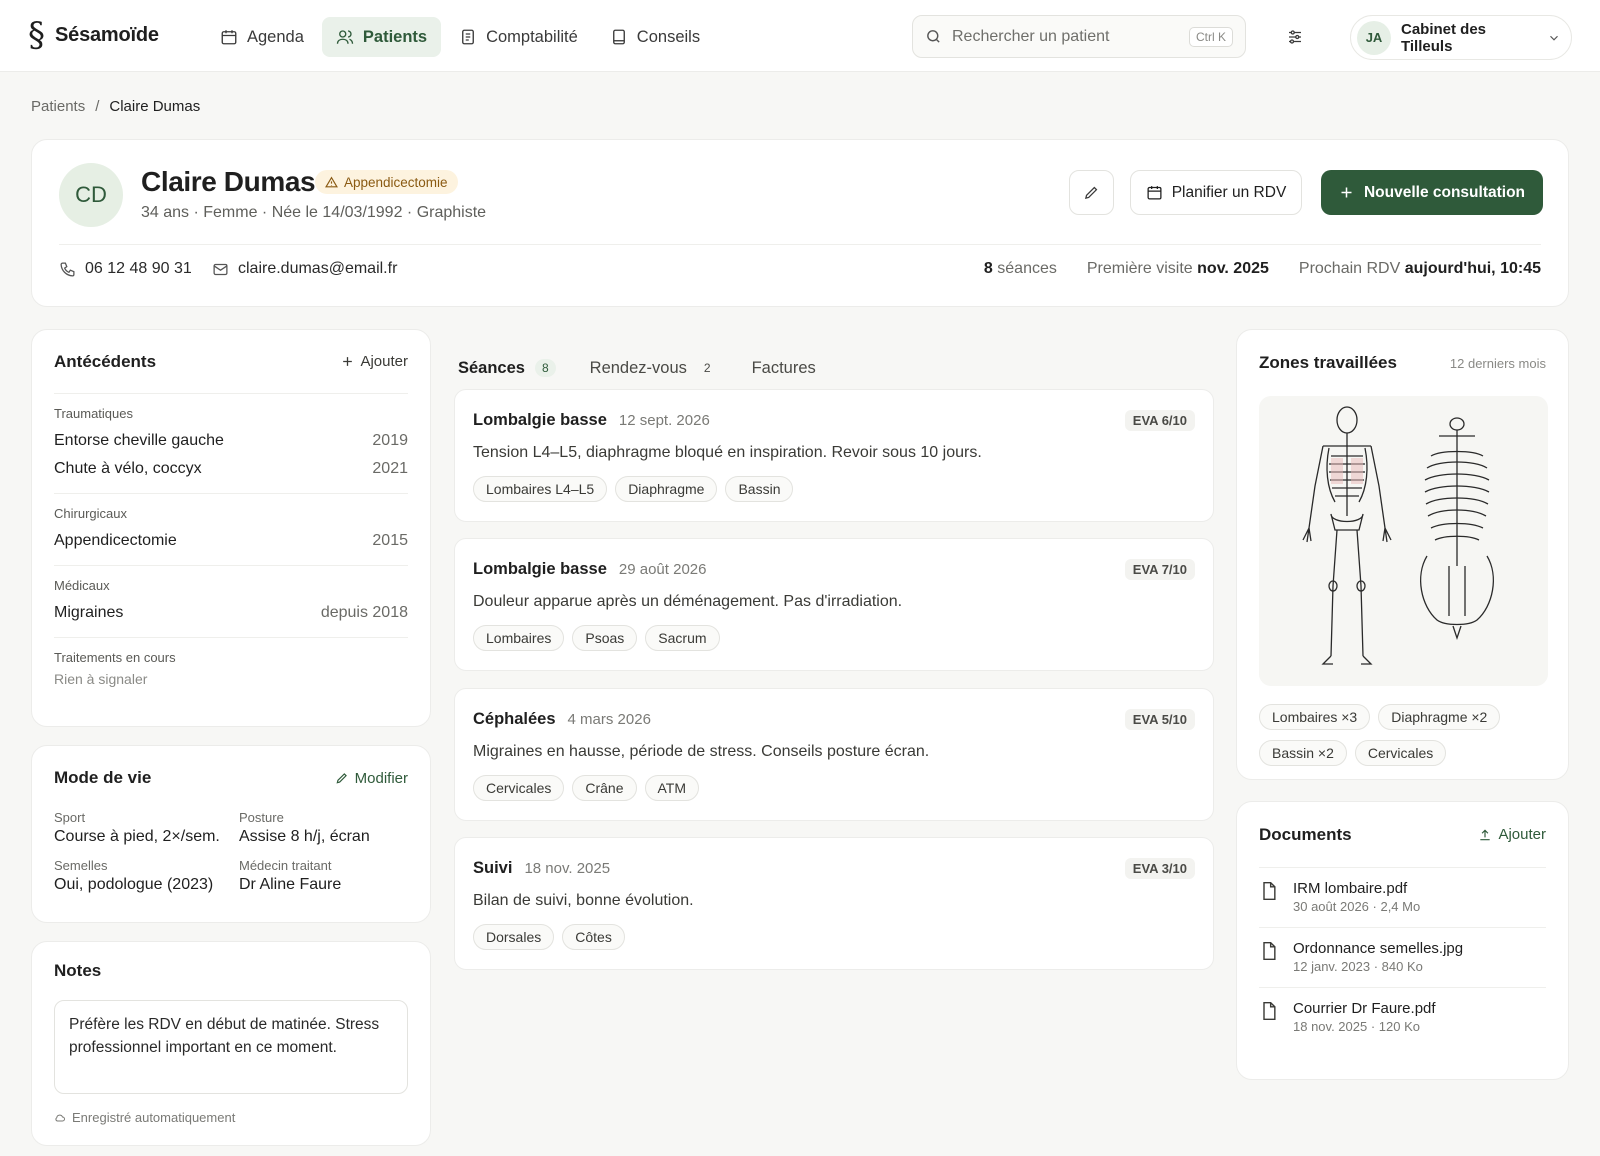 The width and height of the screenshot is (1600, 1156). I want to click on sliders-icon, so click(1295, 37).